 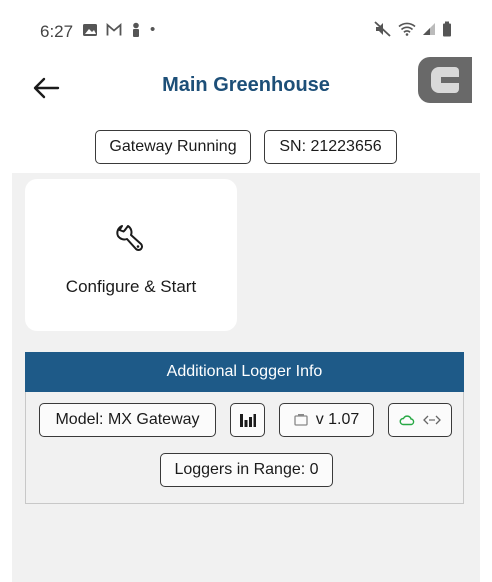 What do you see at coordinates (131, 286) in the screenshot?
I see `configure-start-label: Configure & Start` at bounding box center [131, 286].